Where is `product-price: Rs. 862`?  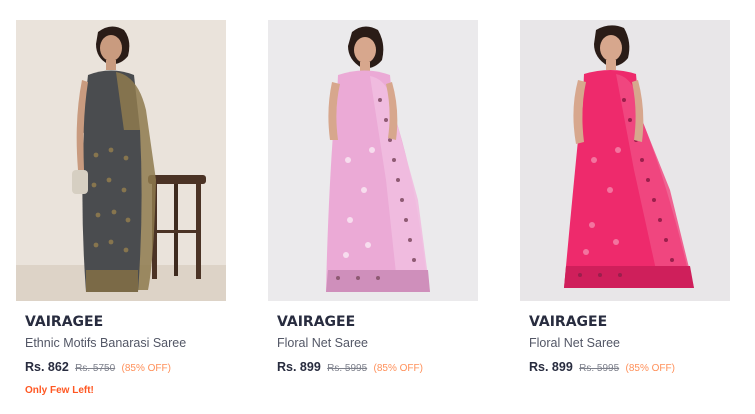 product-price: Rs. 862 is located at coordinates (47, 367).